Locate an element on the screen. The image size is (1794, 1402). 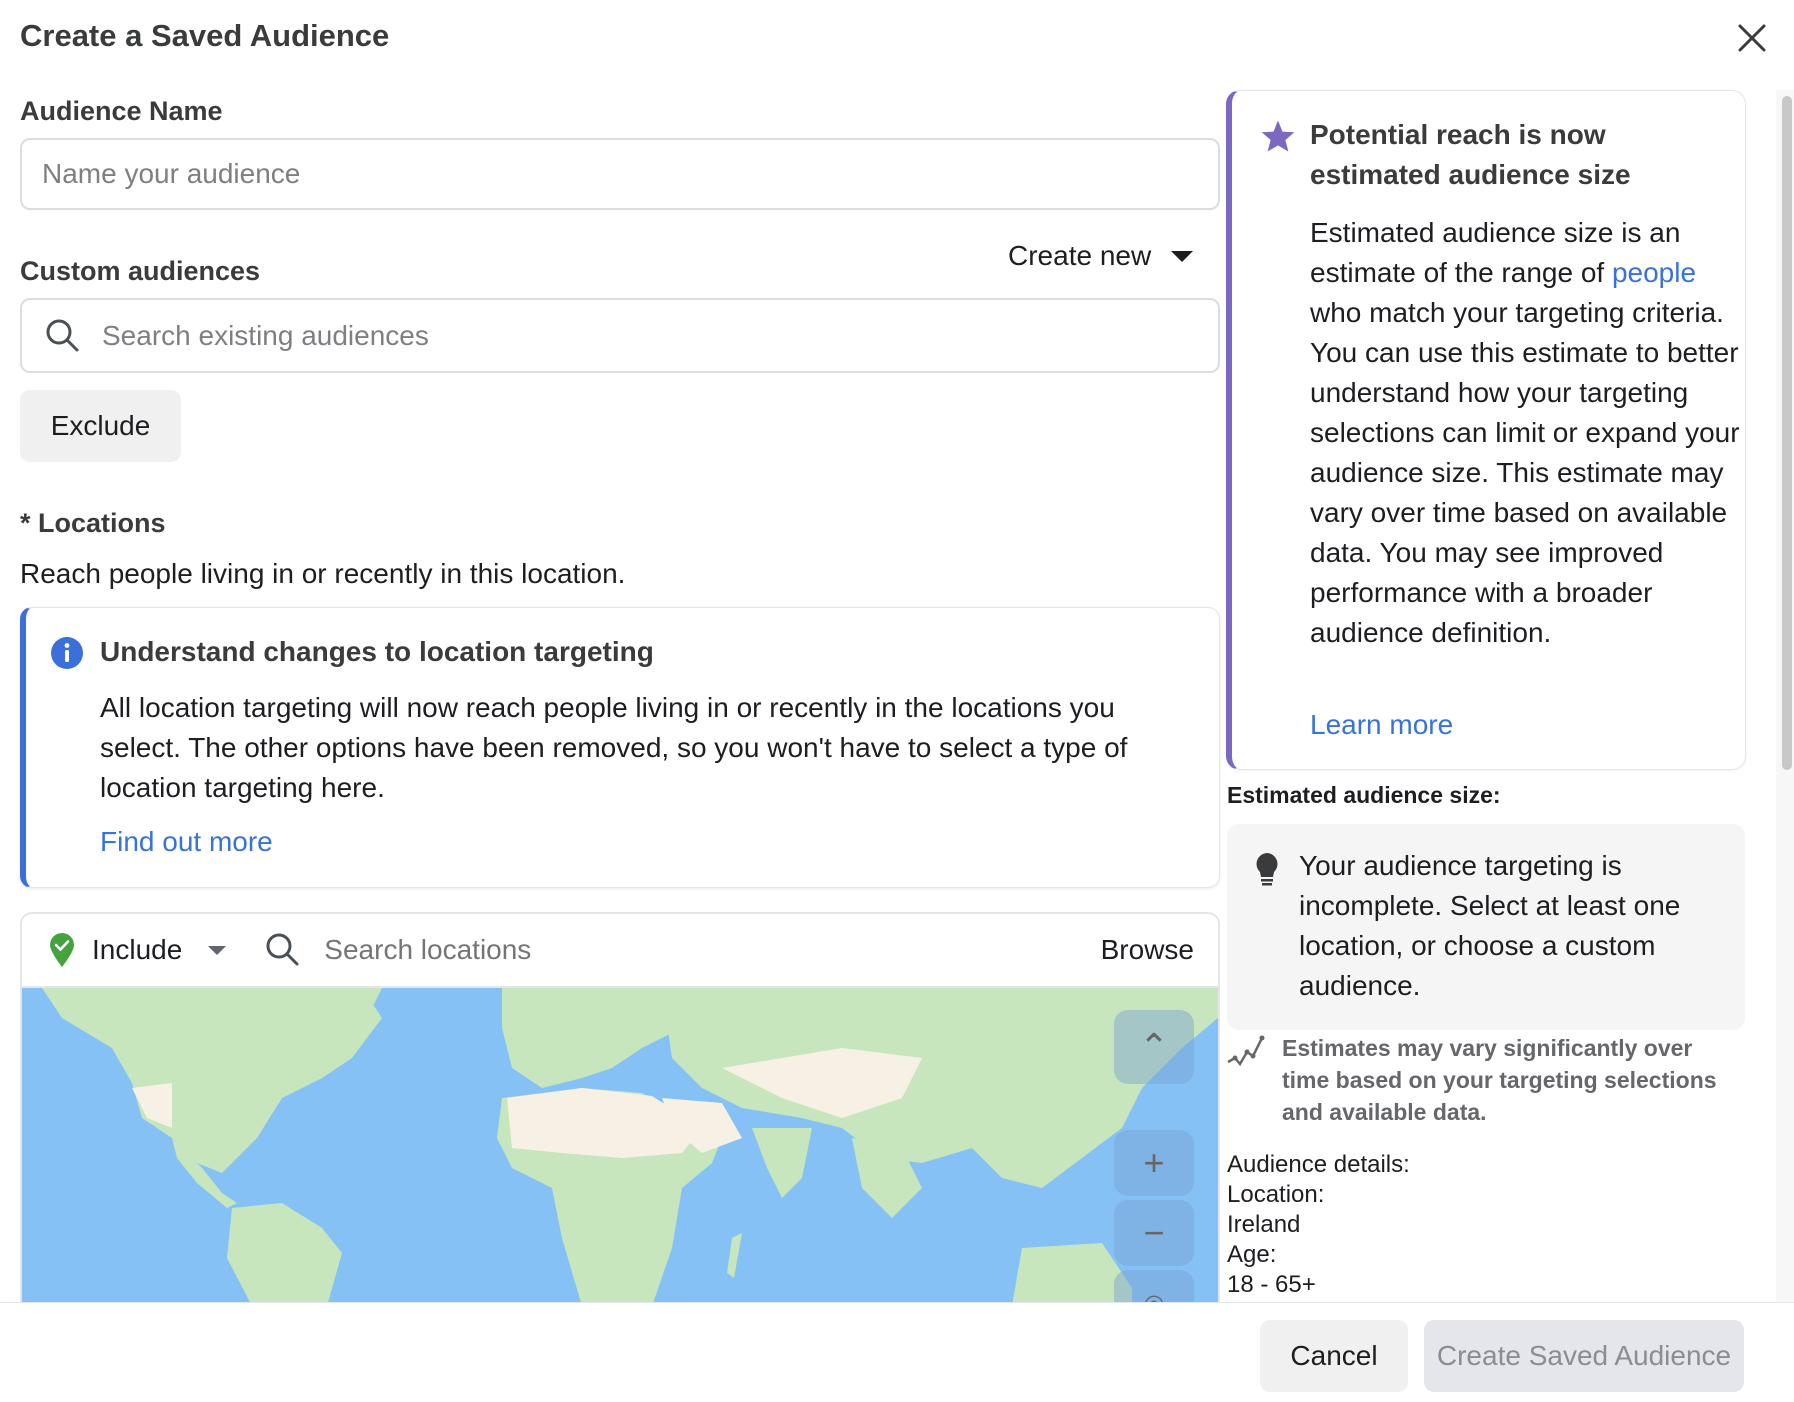
estimated-size-label: Estimated audience size: is located at coordinates (1364, 795).